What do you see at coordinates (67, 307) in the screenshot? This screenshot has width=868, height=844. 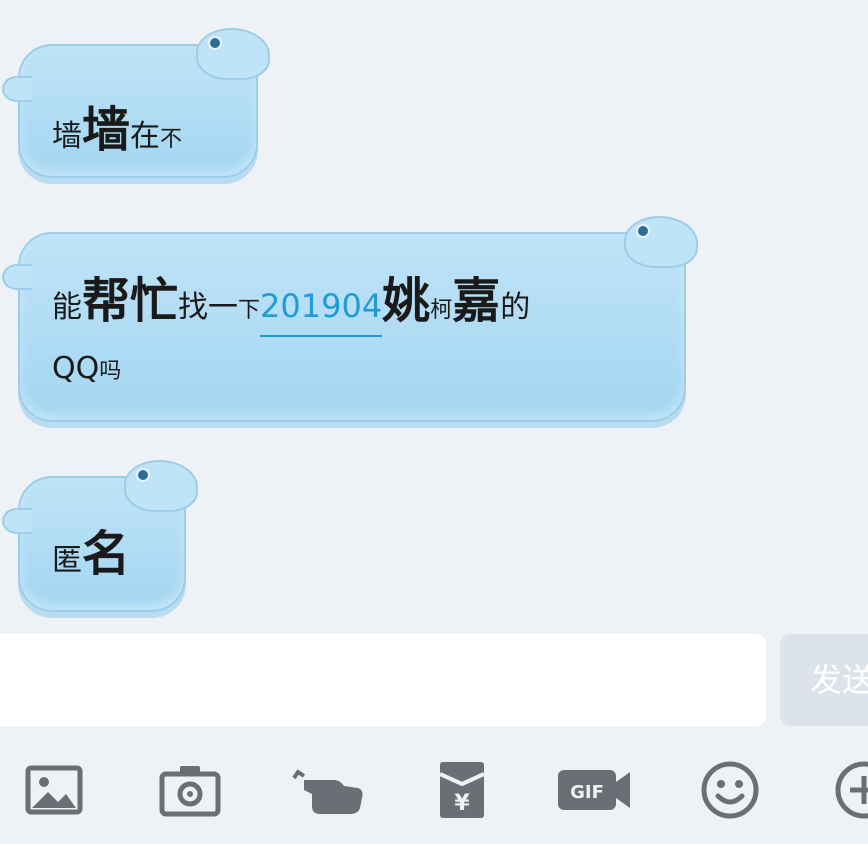 I see `char: 能` at bounding box center [67, 307].